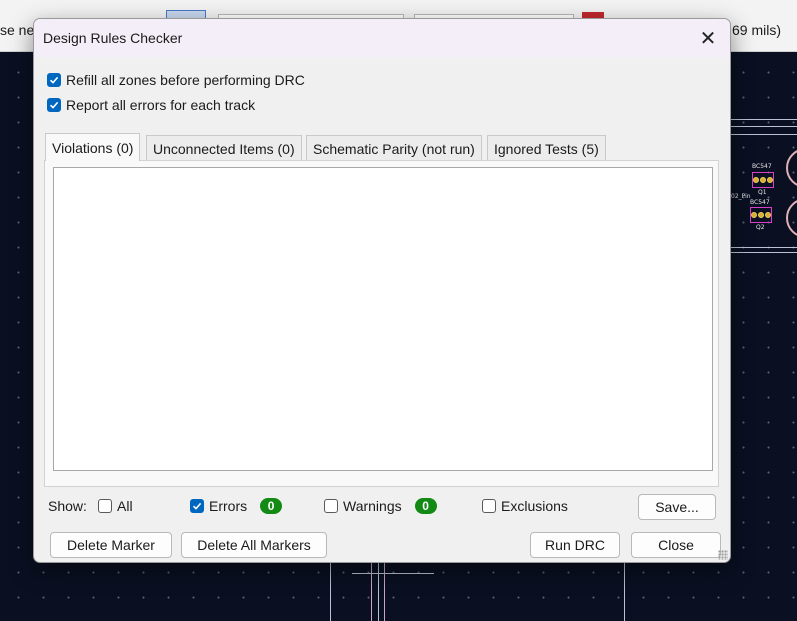 This screenshot has width=797, height=621. I want to click on report-all-errors-label: Report all errors for each track, so click(161, 105).